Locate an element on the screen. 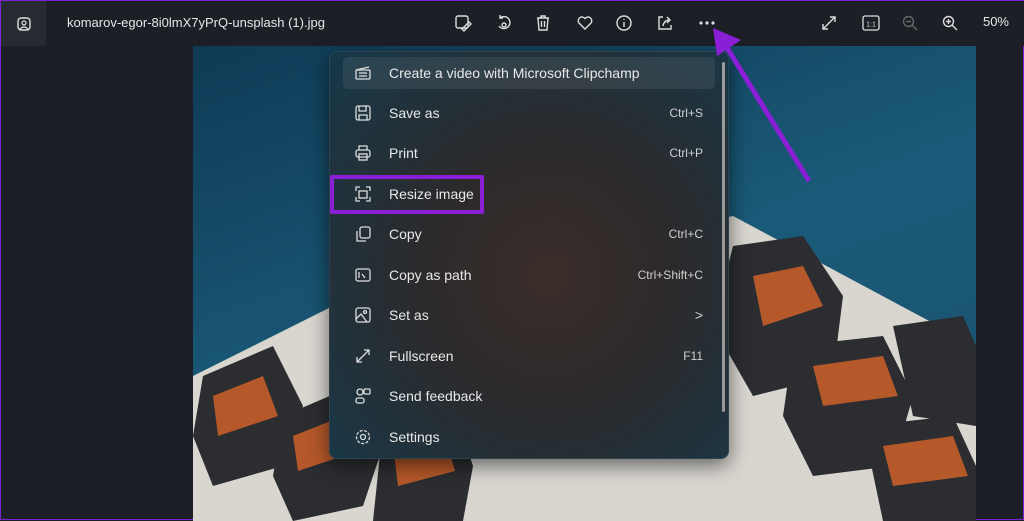 The height and width of the screenshot is (521, 1024). menu-item-label: Print is located at coordinates (403, 153).